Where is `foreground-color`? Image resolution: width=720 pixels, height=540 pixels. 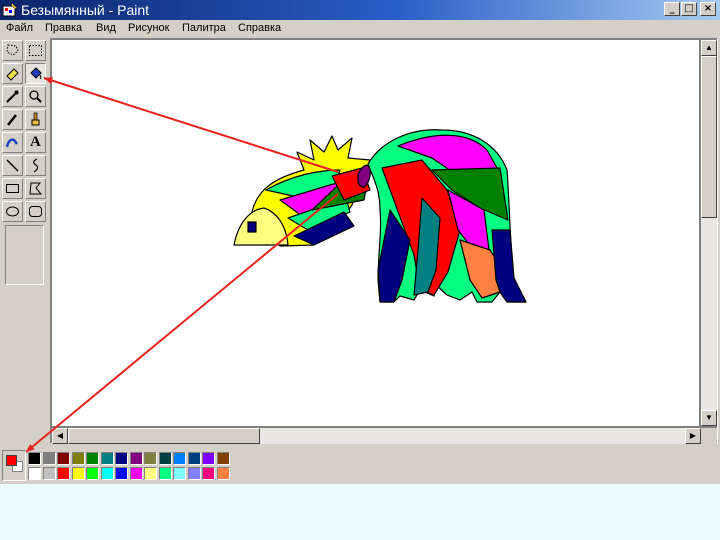
foreground-color is located at coordinates (11, 460).